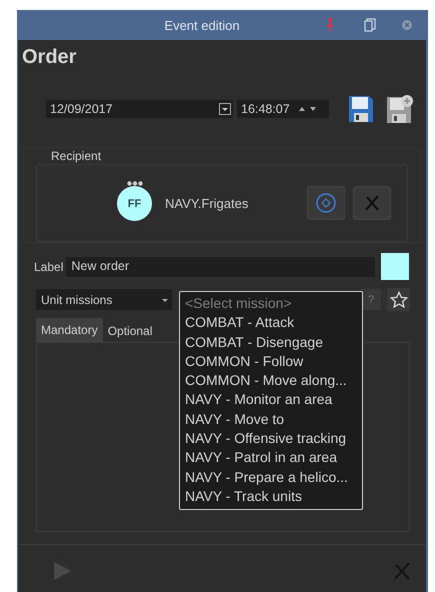 The width and height of the screenshot is (435, 592). I want to click on page-heading: Order, so click(49, 57).